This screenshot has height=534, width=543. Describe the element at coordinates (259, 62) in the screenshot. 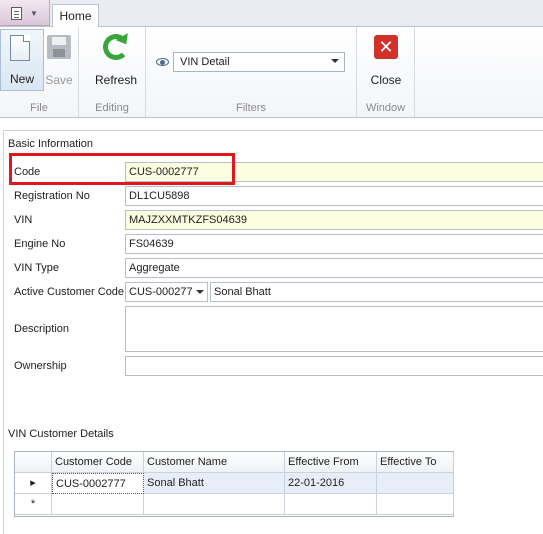

I see `filter-select: VIN Detail` at that location.